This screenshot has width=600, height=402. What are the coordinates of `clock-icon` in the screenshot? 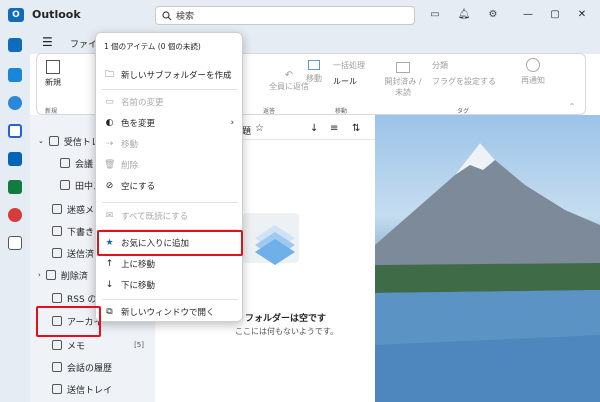 It's located at (533, 65).